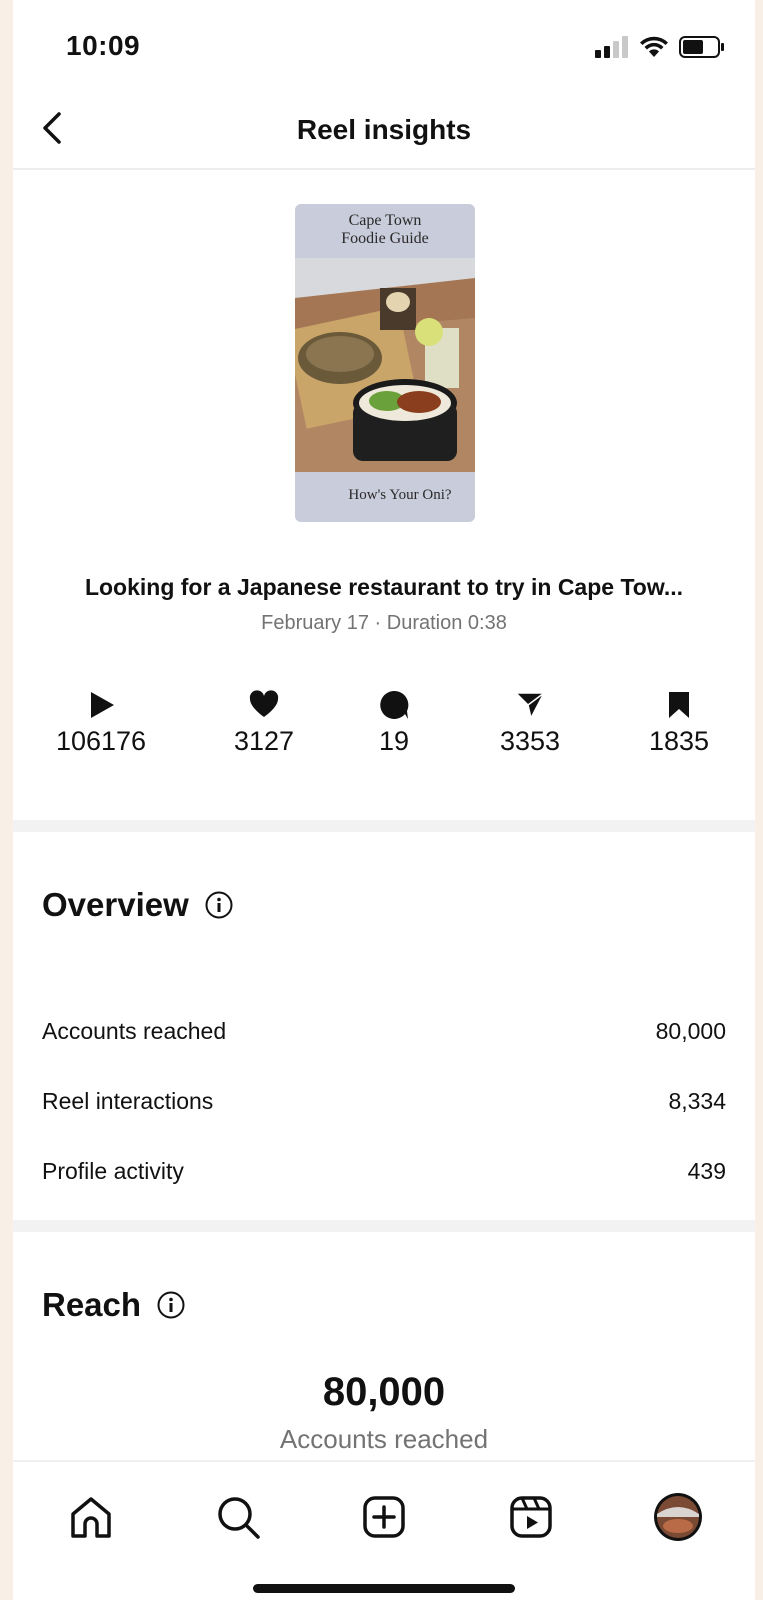 This screenshot has height=1600, width=763. I want to click on reach-section-title: Reach, so click(113, 1305).